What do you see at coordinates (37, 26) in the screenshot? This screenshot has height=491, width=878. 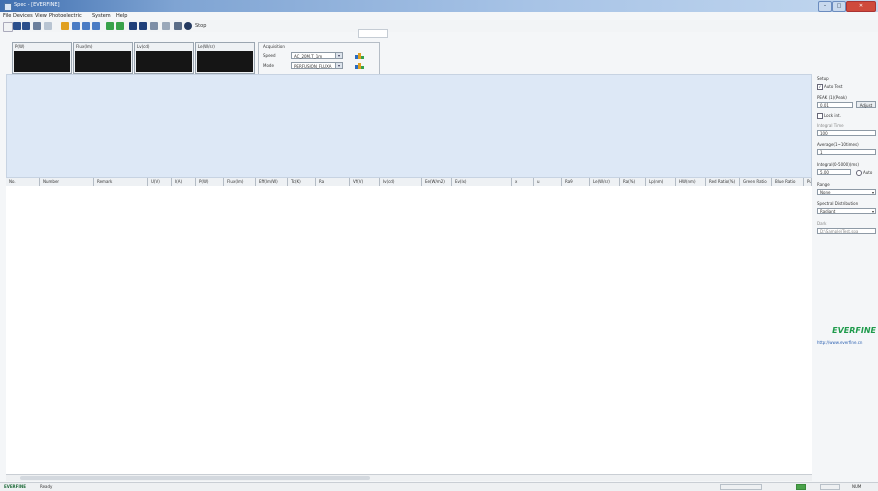 I see `print-icon` at bounding box center [37, 26].